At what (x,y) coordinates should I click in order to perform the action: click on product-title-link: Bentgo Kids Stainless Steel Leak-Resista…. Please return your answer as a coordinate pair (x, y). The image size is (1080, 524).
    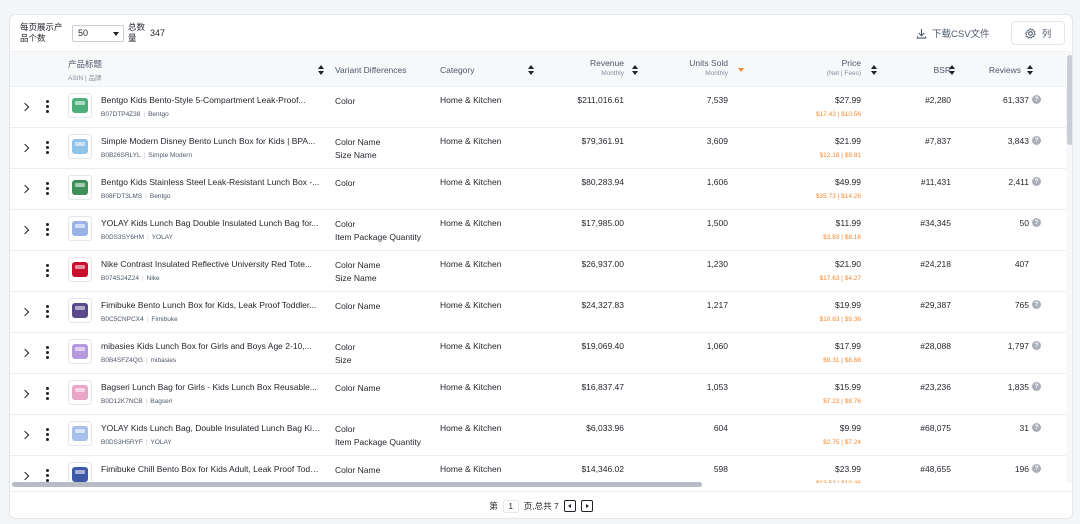
    Looking at the image, I should click on (212, 182).